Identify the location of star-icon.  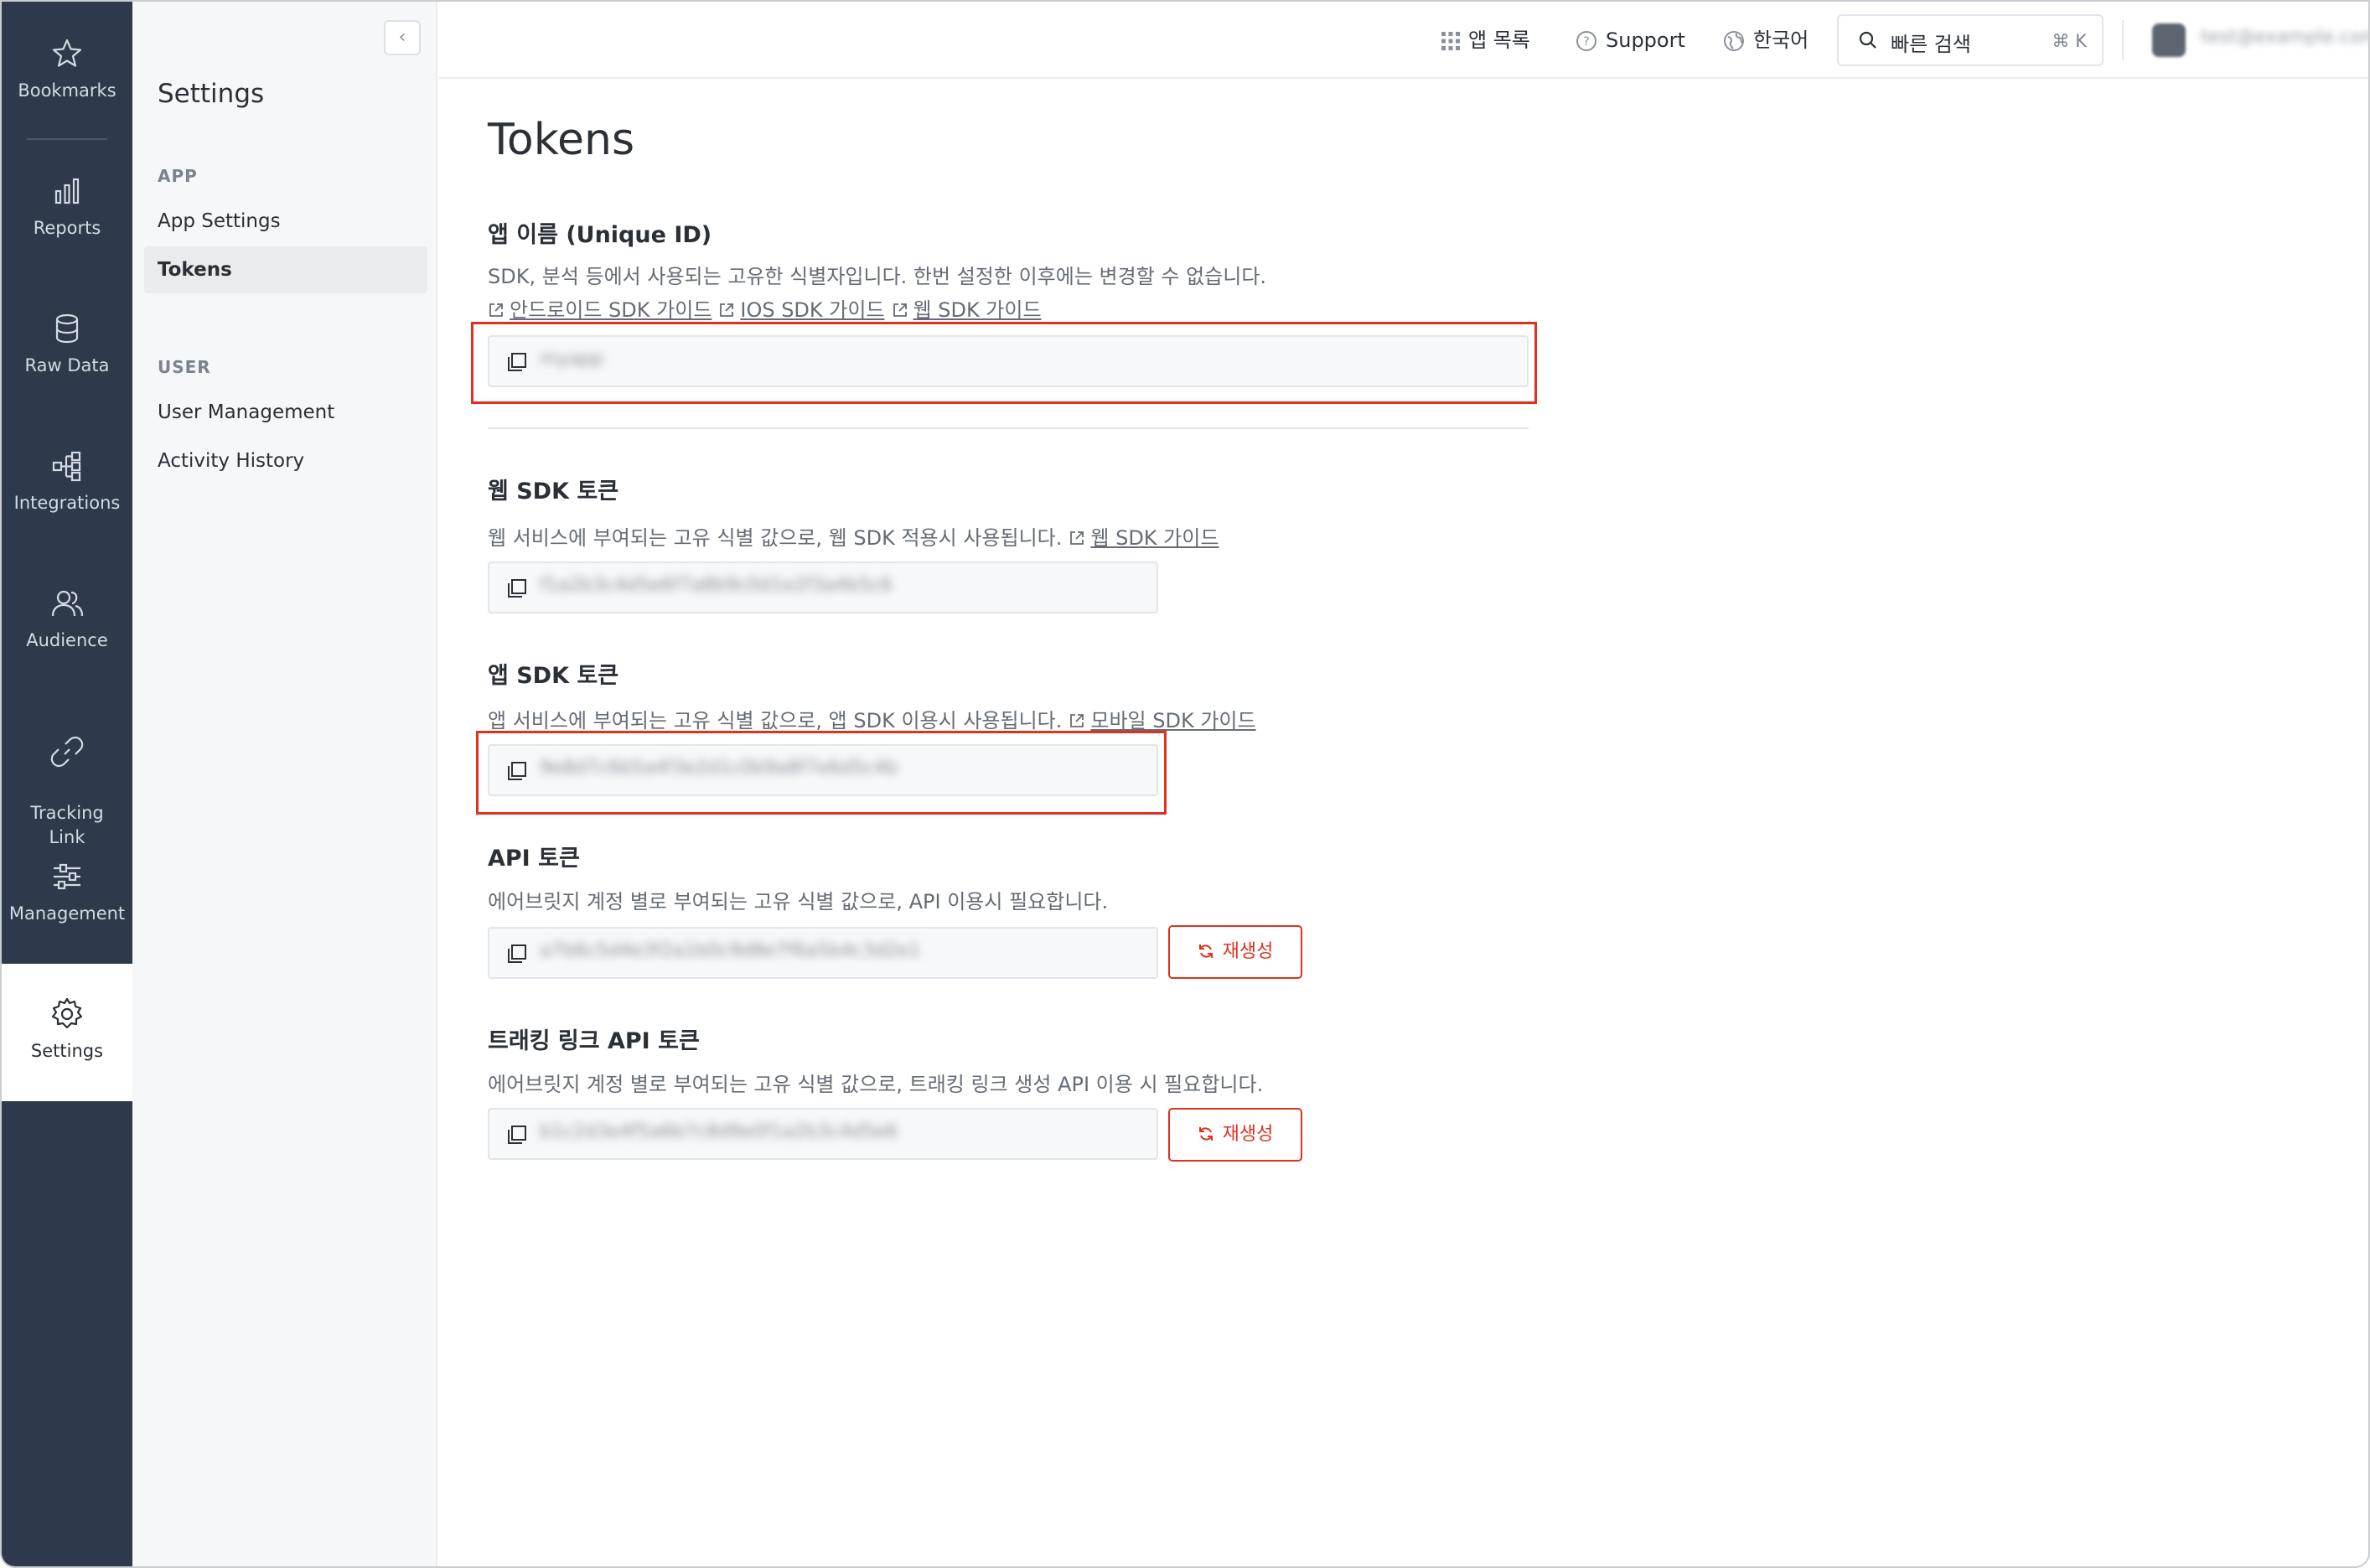
(67, 53).